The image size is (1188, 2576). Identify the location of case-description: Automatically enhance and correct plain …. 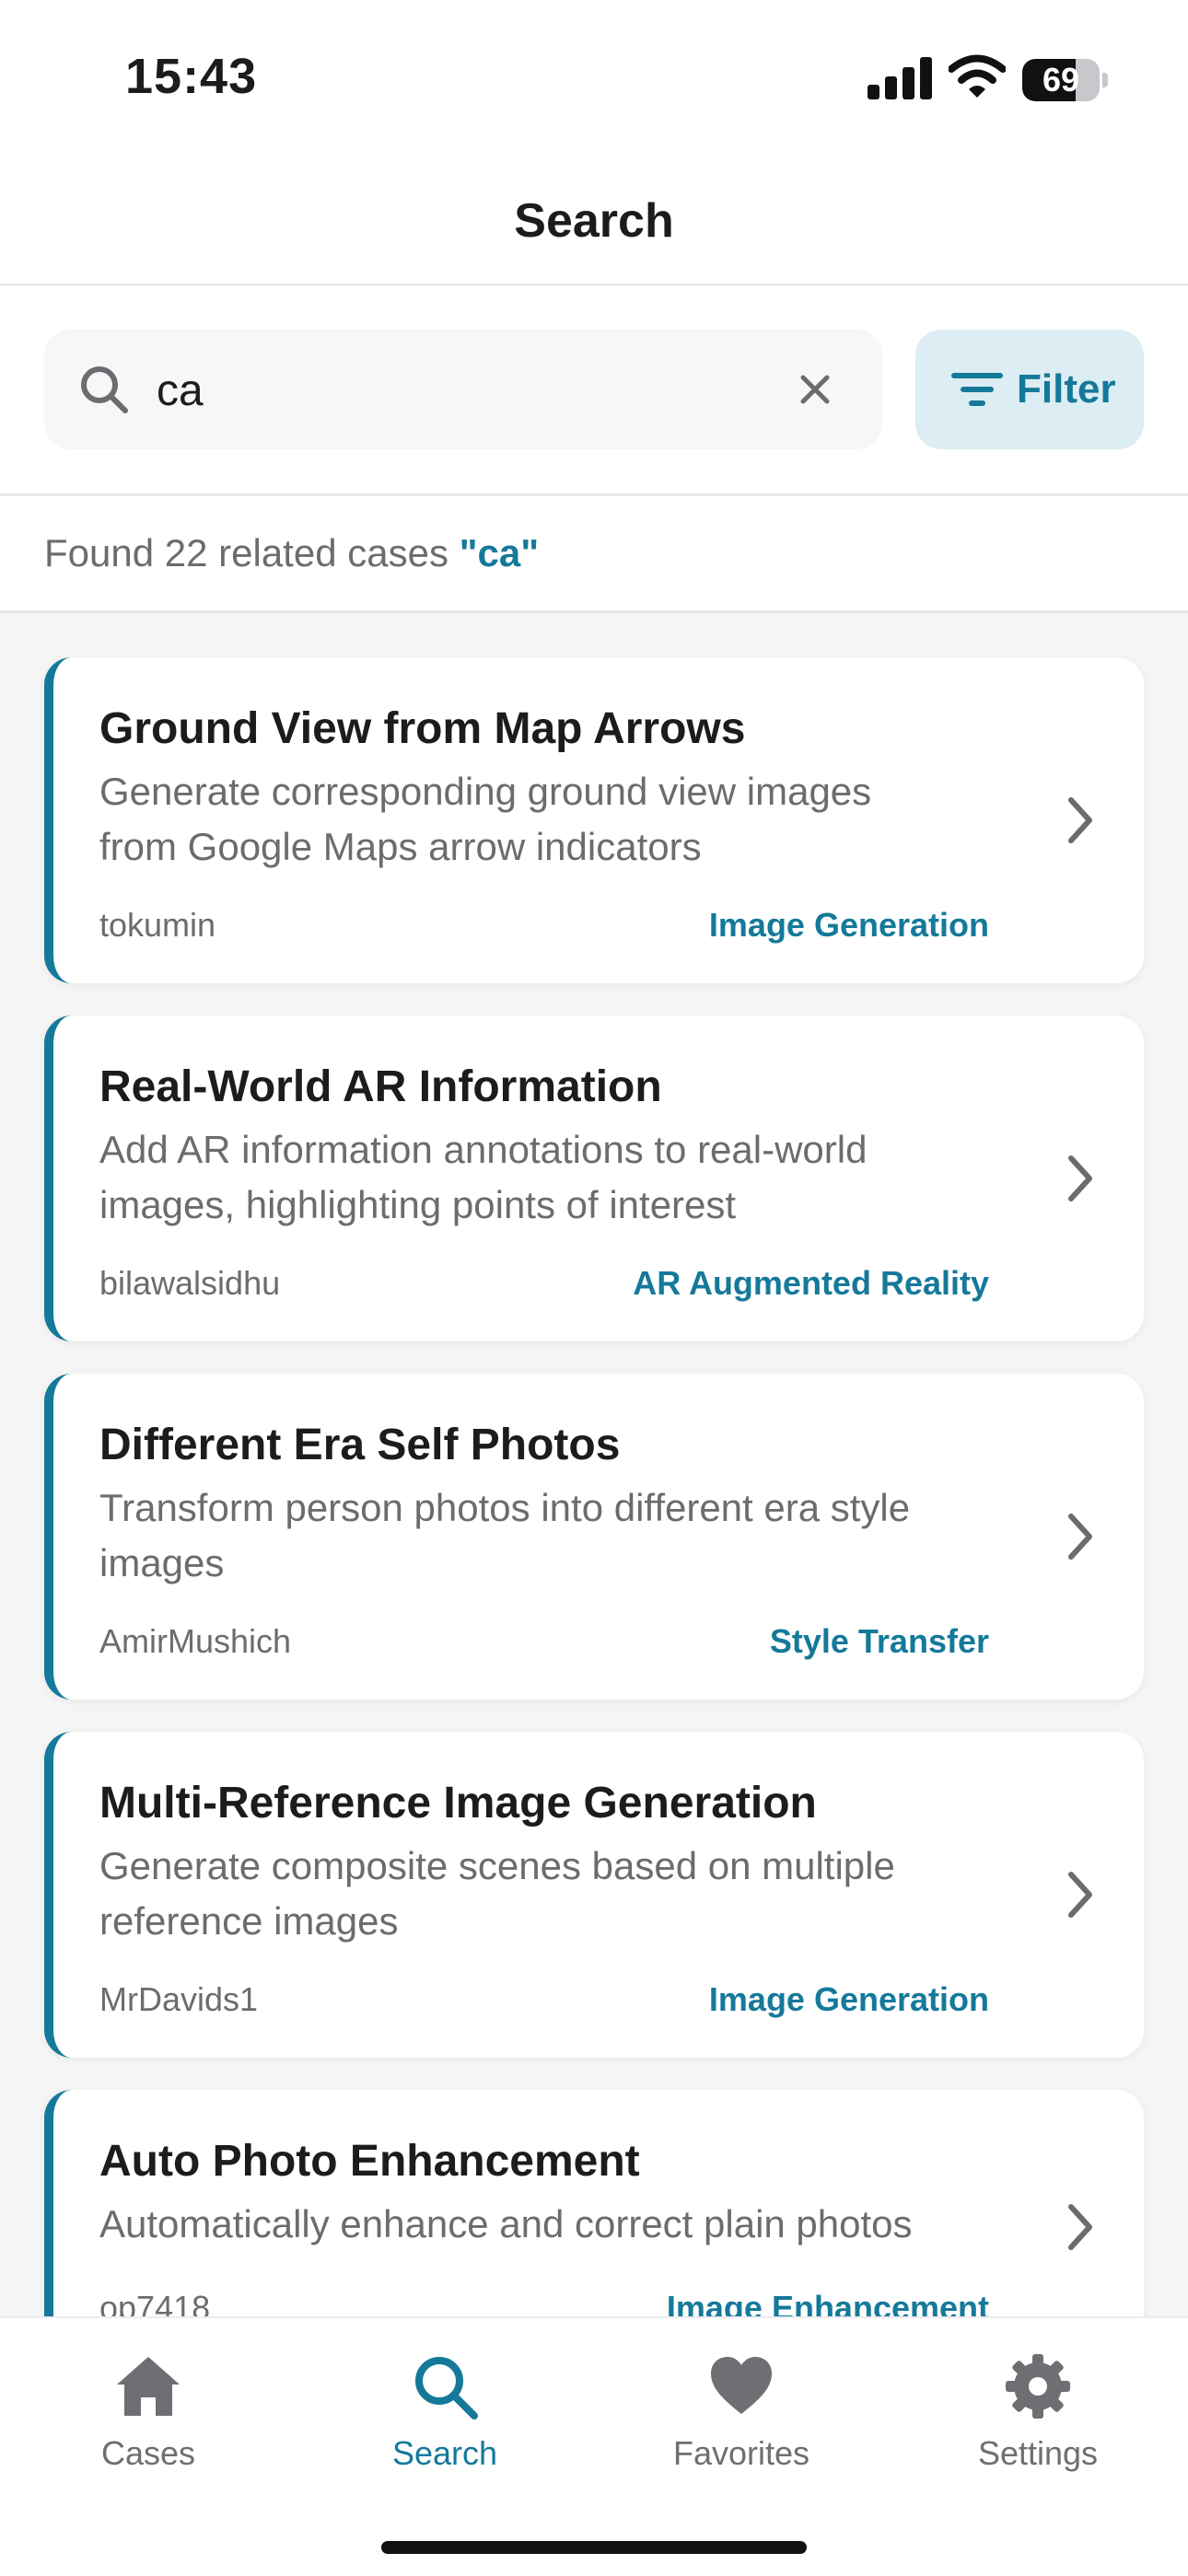
(506, 2223).